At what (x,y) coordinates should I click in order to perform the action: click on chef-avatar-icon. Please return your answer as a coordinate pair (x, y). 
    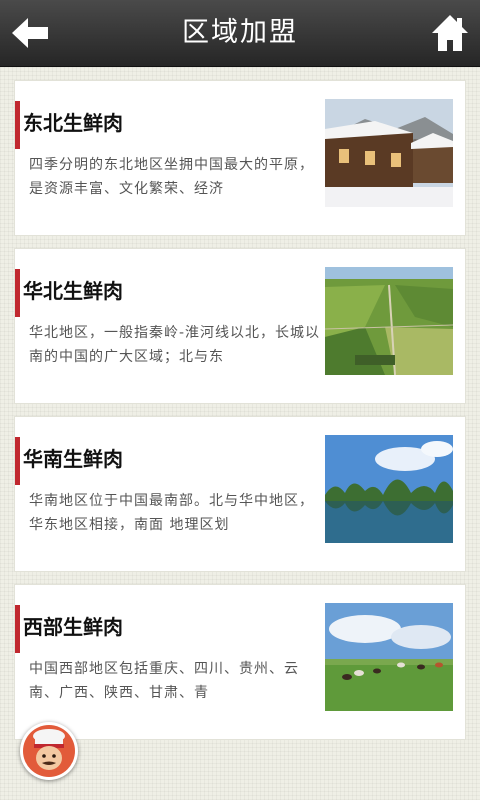
    Looking at the image, I should click on (49, 751).